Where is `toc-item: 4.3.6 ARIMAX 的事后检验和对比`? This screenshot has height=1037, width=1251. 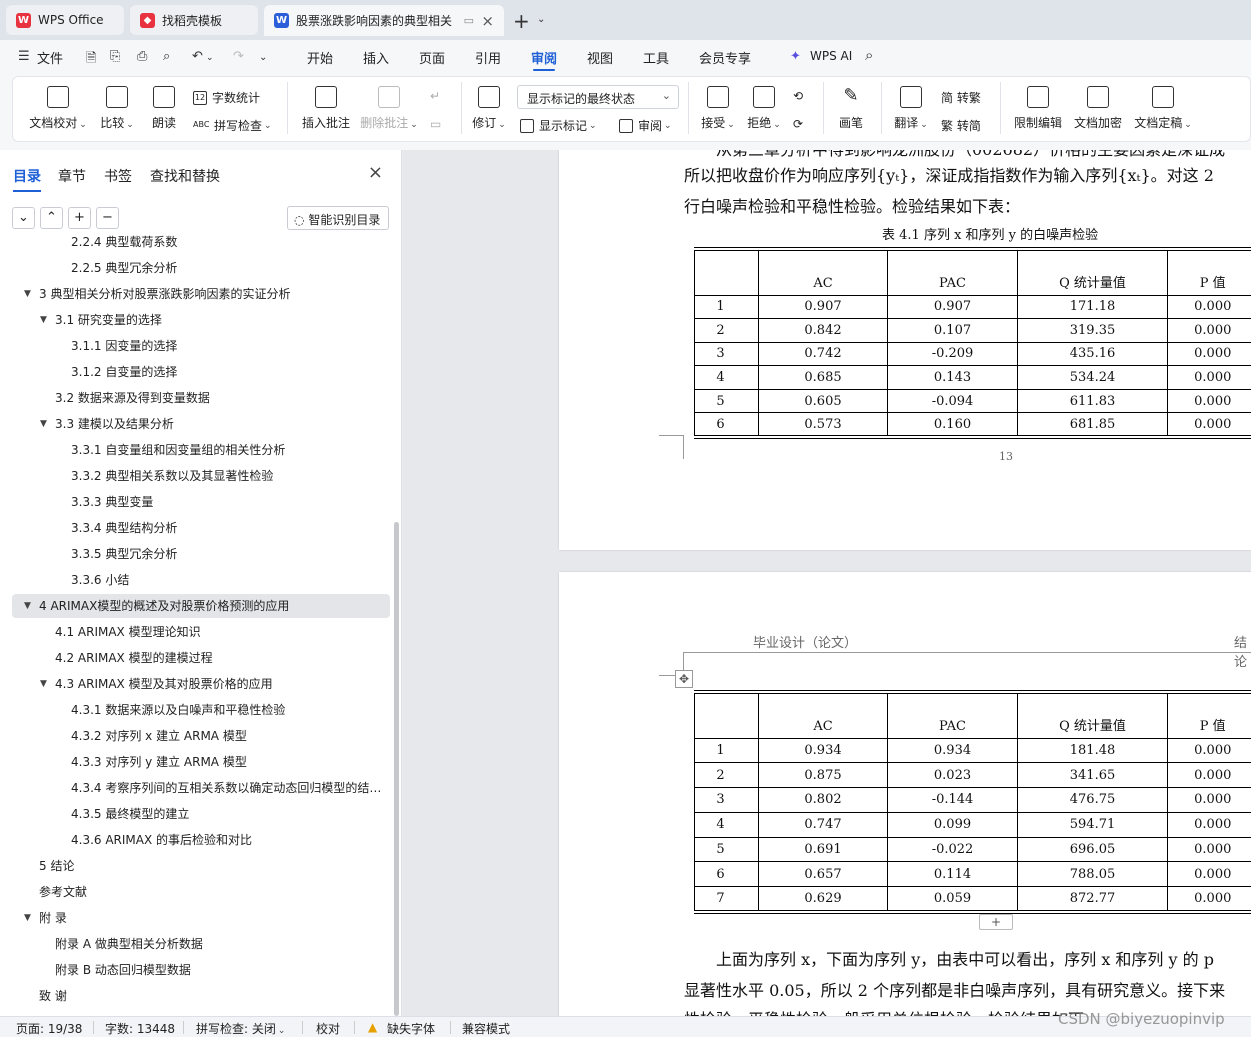
toc-item: 4.3.6 ARIMAX 的事后检验和对比 is located at coordinates (194, 840).